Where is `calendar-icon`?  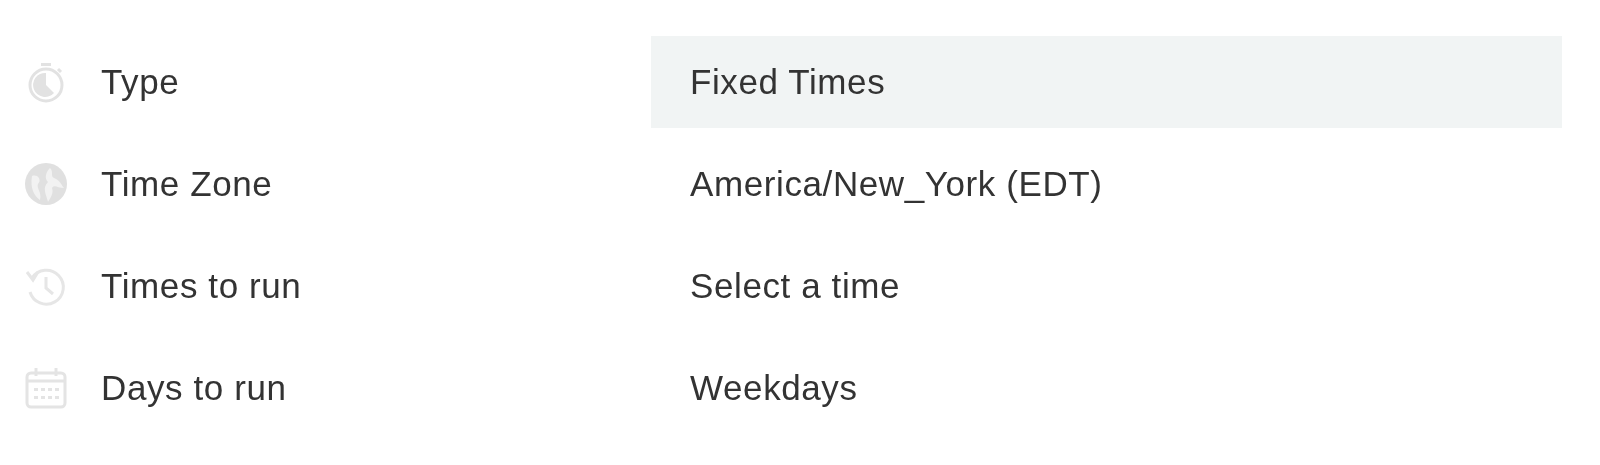 calendar-icon is located at coordinates (46, 388).